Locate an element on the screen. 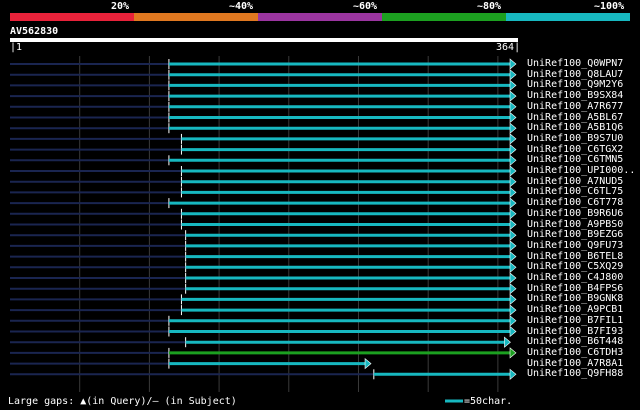 Image resolution: width=640 pixels, height=410 pixels. hit-label: UniRef100_Q8LAU7 is located at coordinates (575, 74).